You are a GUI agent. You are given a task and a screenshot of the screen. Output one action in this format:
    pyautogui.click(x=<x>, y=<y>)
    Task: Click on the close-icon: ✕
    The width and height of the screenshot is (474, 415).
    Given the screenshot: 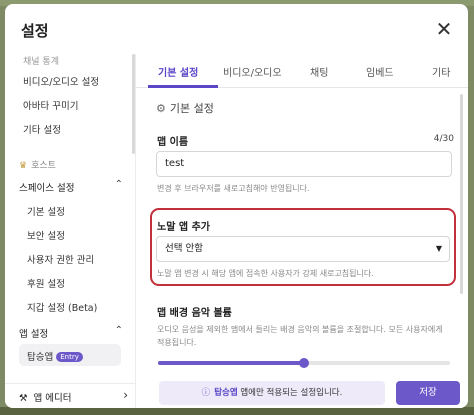 What is the action you would take?
    pyautogui.click(x=444, y=29)
    